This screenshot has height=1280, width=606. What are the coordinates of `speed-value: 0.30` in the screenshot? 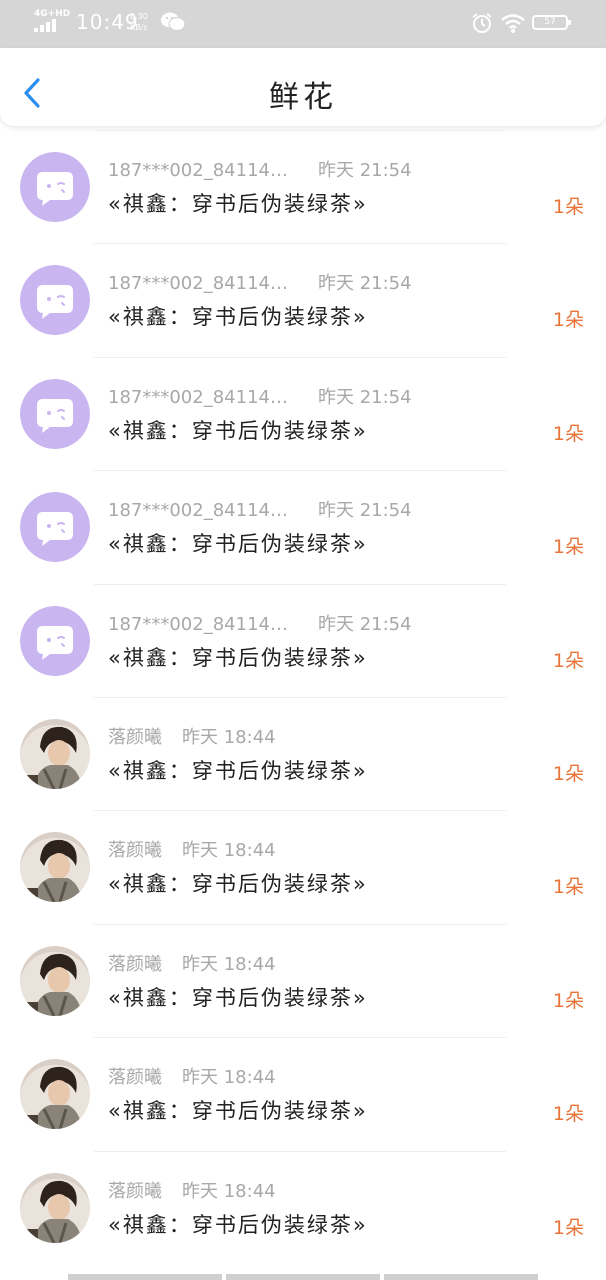 It's located at (139, 16).